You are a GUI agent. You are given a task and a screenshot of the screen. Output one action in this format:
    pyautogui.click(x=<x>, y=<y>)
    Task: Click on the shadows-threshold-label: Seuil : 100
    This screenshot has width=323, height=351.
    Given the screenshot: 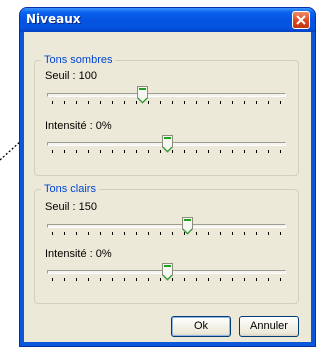 What is the action you would take?
    pyautogui.click(x=71, y=76)
    